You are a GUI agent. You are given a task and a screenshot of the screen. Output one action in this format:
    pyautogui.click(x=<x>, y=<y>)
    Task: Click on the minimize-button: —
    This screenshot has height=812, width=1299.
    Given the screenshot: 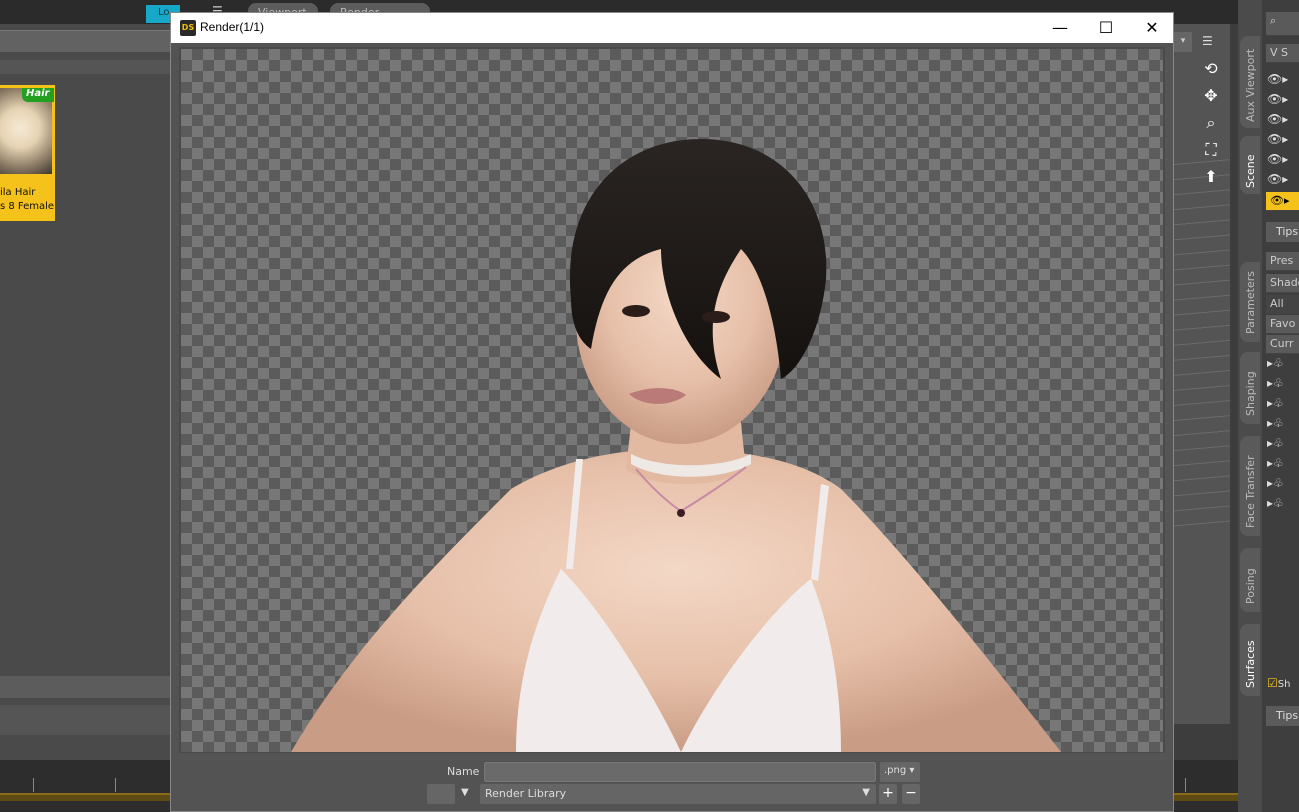 What is the action you would take?
    pyautogui.click(x=1060, y=28)
    